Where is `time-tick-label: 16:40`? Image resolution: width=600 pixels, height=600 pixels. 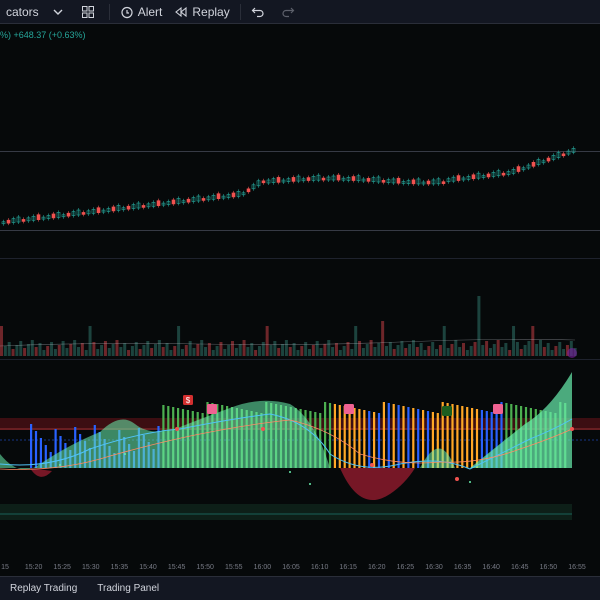
time-tick-label: 16:40 is located at coordinates (491, 567).